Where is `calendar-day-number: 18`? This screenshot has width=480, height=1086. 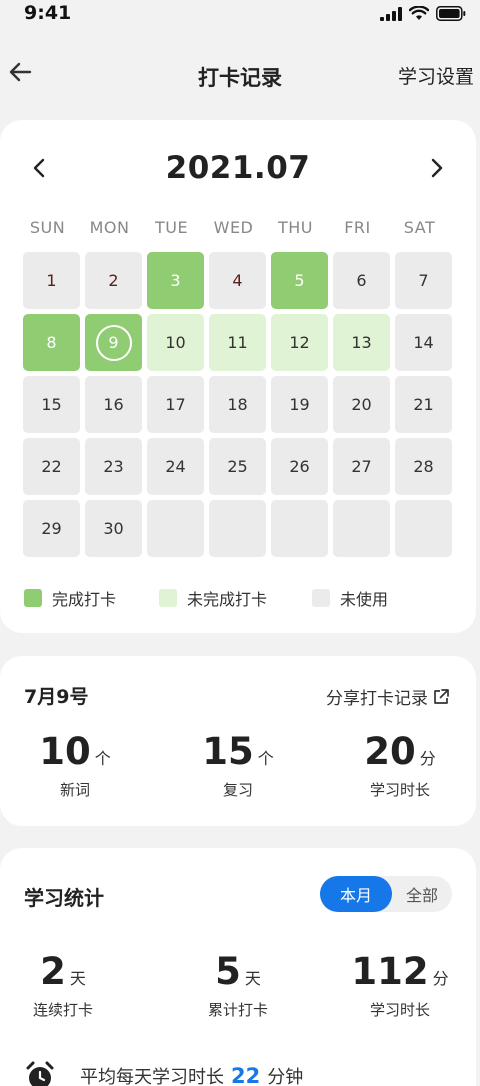
calendar-day-number: 18 is located at coordinates (237, 404).